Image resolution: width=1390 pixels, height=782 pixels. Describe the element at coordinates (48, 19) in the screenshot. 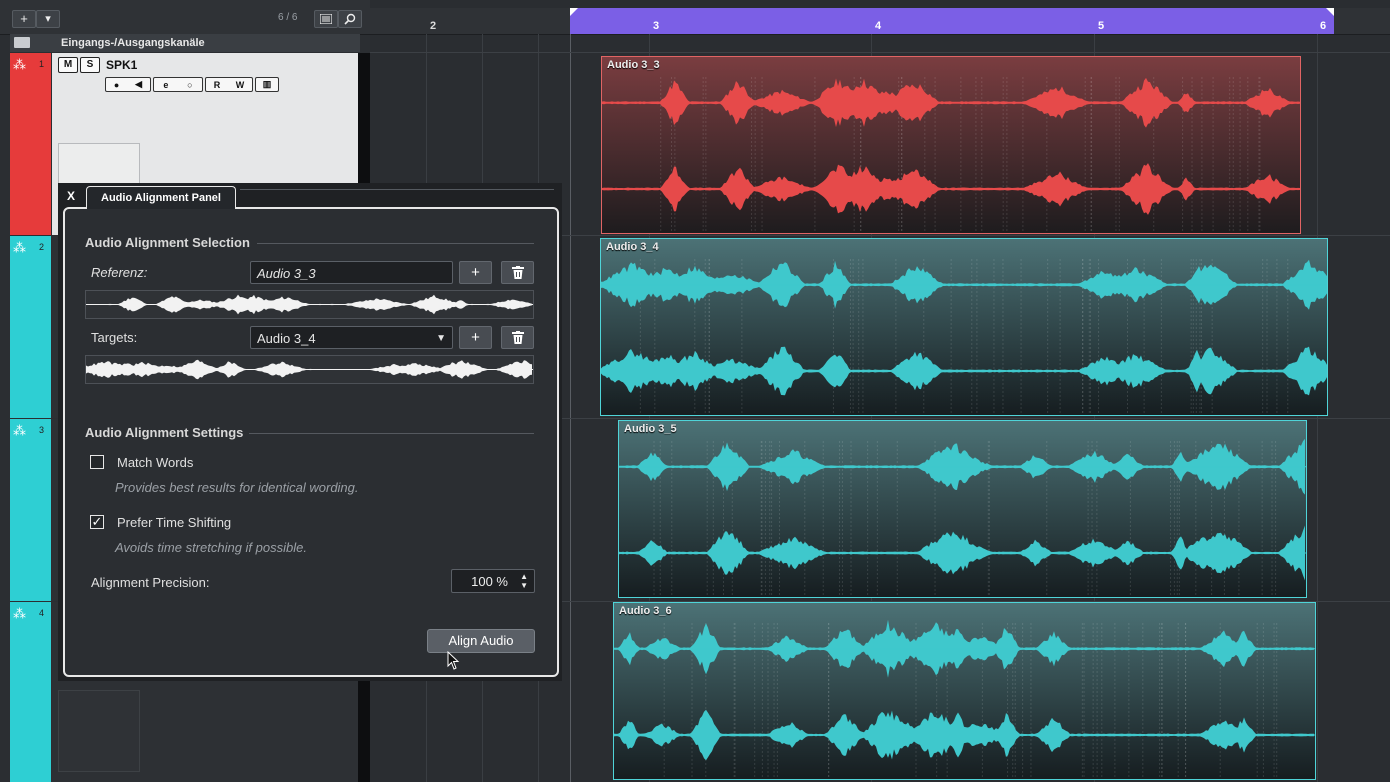

I see `add-track-menu-button: ▾` at that location.